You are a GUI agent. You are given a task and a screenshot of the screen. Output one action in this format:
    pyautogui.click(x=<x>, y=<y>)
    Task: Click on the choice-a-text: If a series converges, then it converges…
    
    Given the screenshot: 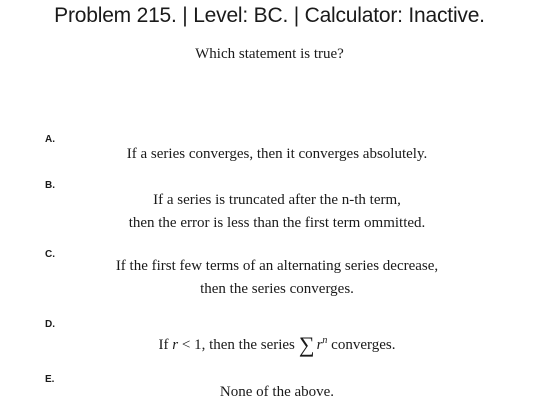 What is the action you would take?
    pyautogui.click(x=277, y=154)
    